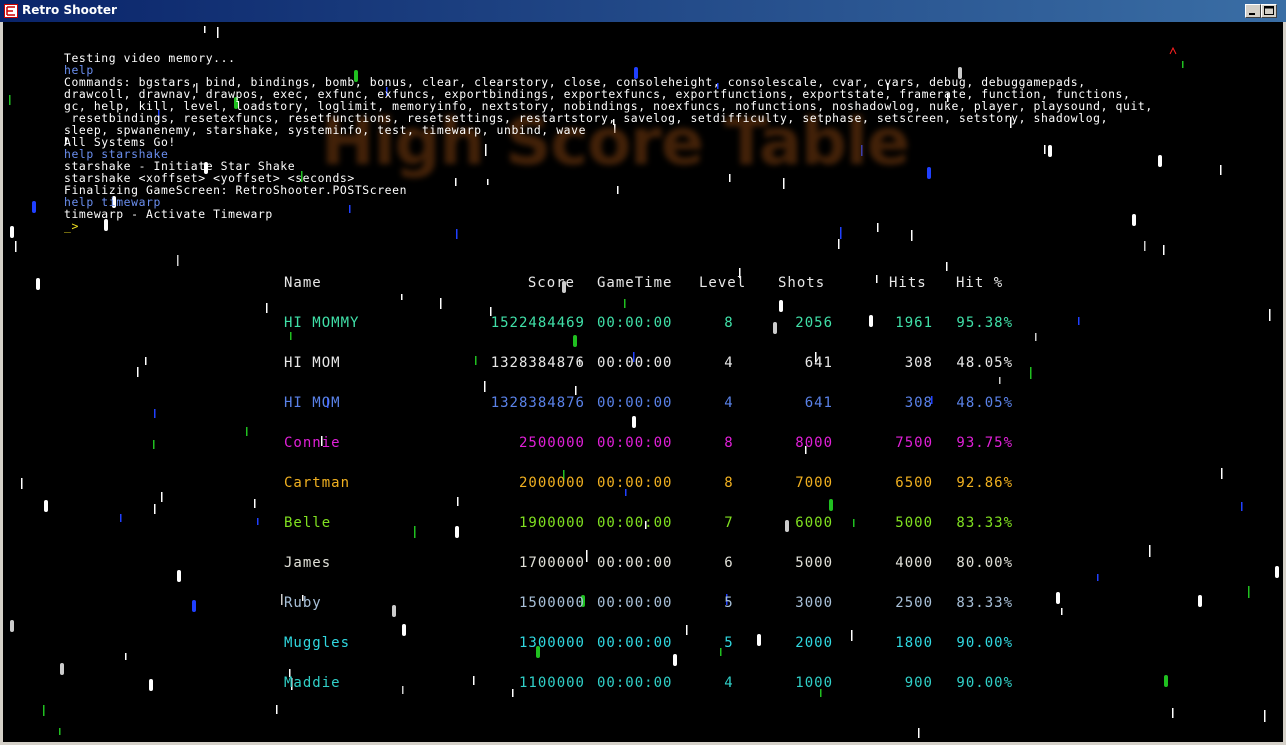 The width and height of the screenshot is (1286, 745). Describe the element at coordinates (914, 603) in the screenshot. I see `row-8-hits: 2500` at that location.